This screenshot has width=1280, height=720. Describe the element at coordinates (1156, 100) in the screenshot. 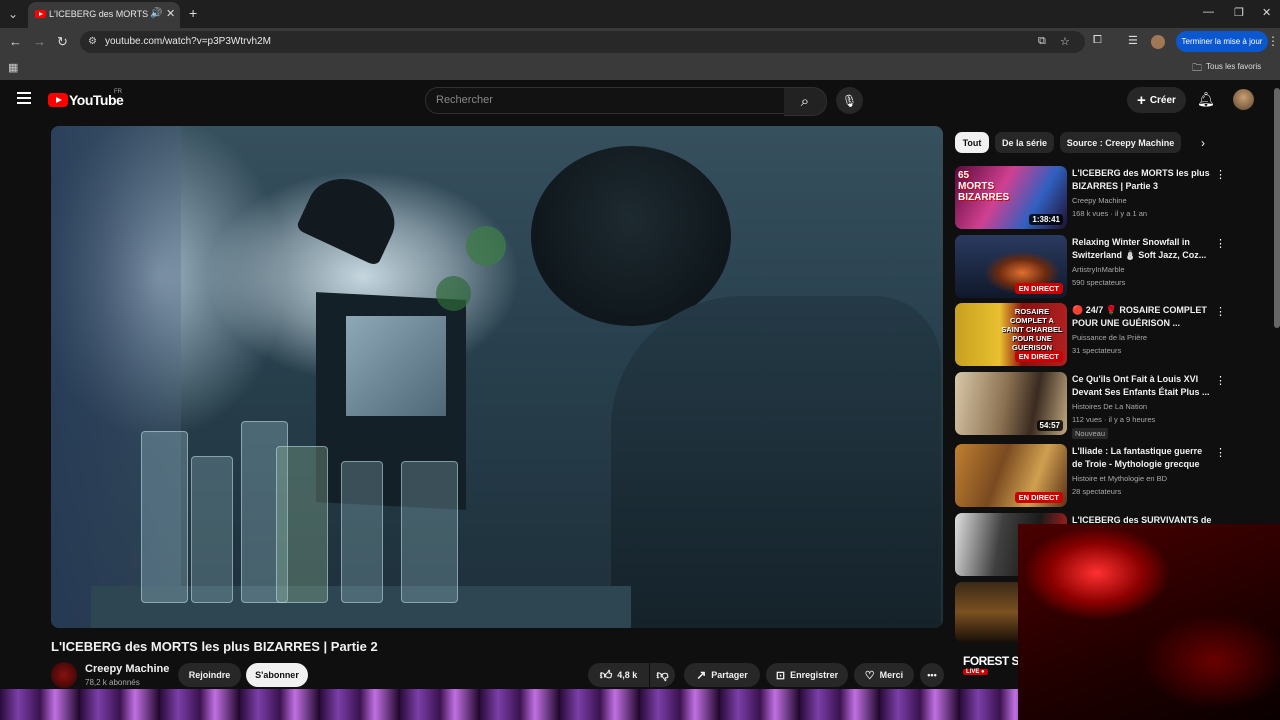

I see `create-button: + Créer` at that location.